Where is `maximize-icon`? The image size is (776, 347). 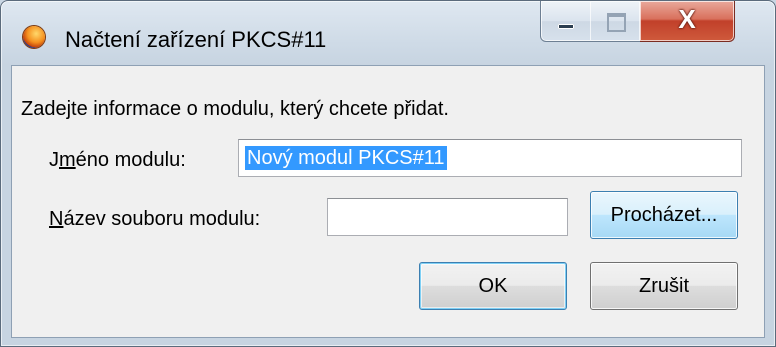 maximize-icon is located at coordinates (616, 22).